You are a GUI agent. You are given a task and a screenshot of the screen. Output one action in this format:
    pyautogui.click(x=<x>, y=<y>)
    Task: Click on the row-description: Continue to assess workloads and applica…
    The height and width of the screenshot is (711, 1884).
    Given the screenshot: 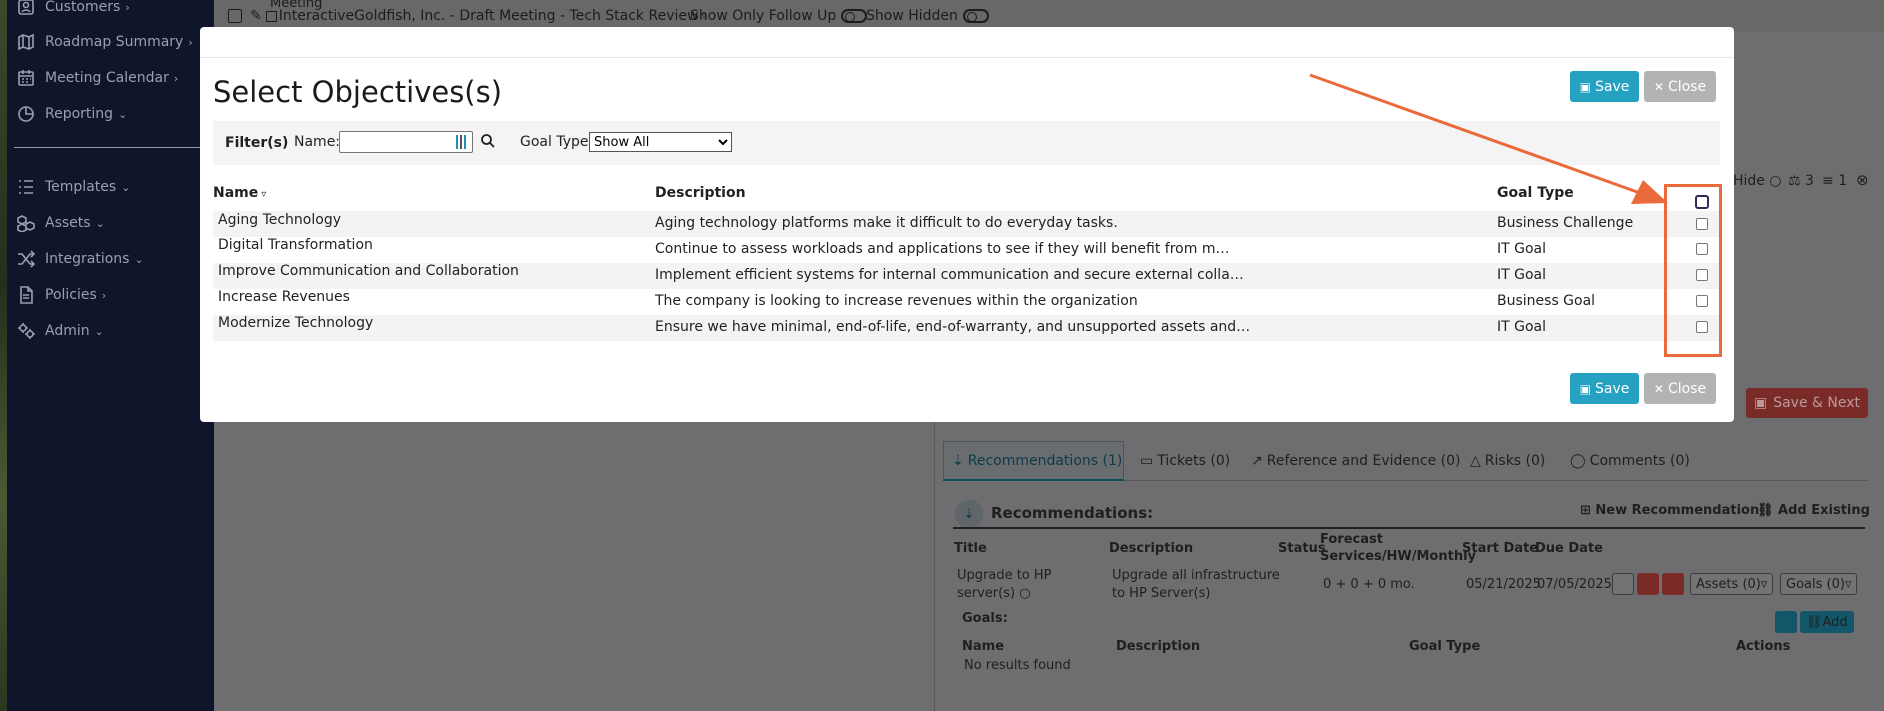 What is the action you would take?
    pyautogui.click(x=942, y=249)
    